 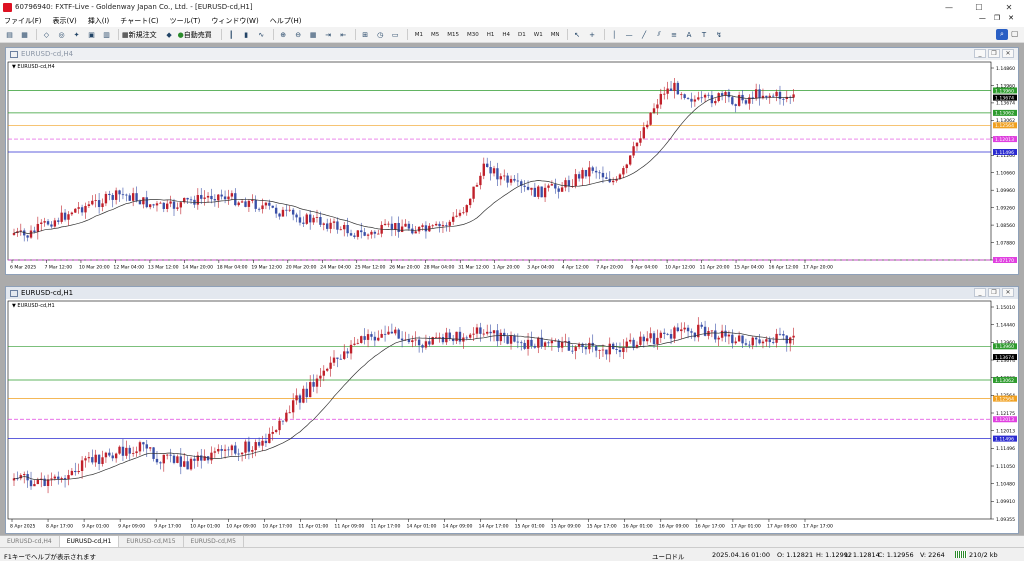 What do you see at coordinates (169, 35) in the screenshot?
I see `meta-editor-icon: ◆` at bounding box center [169, 35].